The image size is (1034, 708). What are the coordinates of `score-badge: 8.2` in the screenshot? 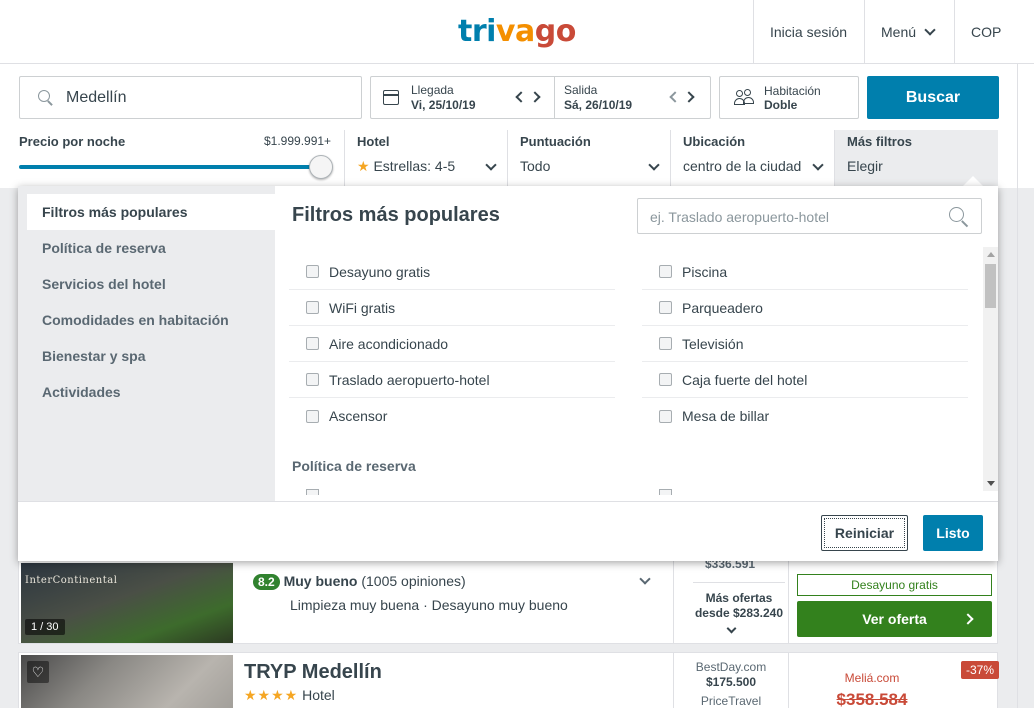 It's located at (266, 582).